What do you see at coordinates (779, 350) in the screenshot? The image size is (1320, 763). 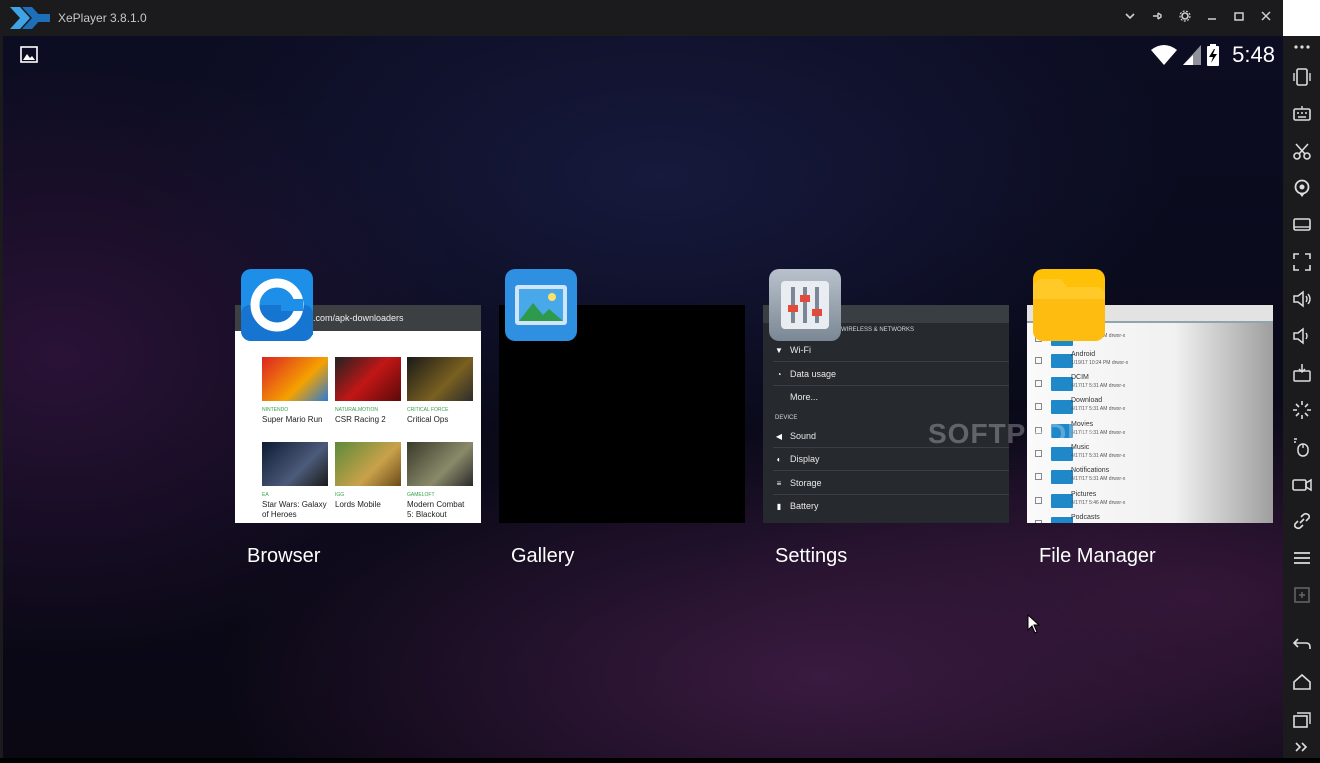 I see `wifi-icon: ▼` at bounding box center [779, 350].